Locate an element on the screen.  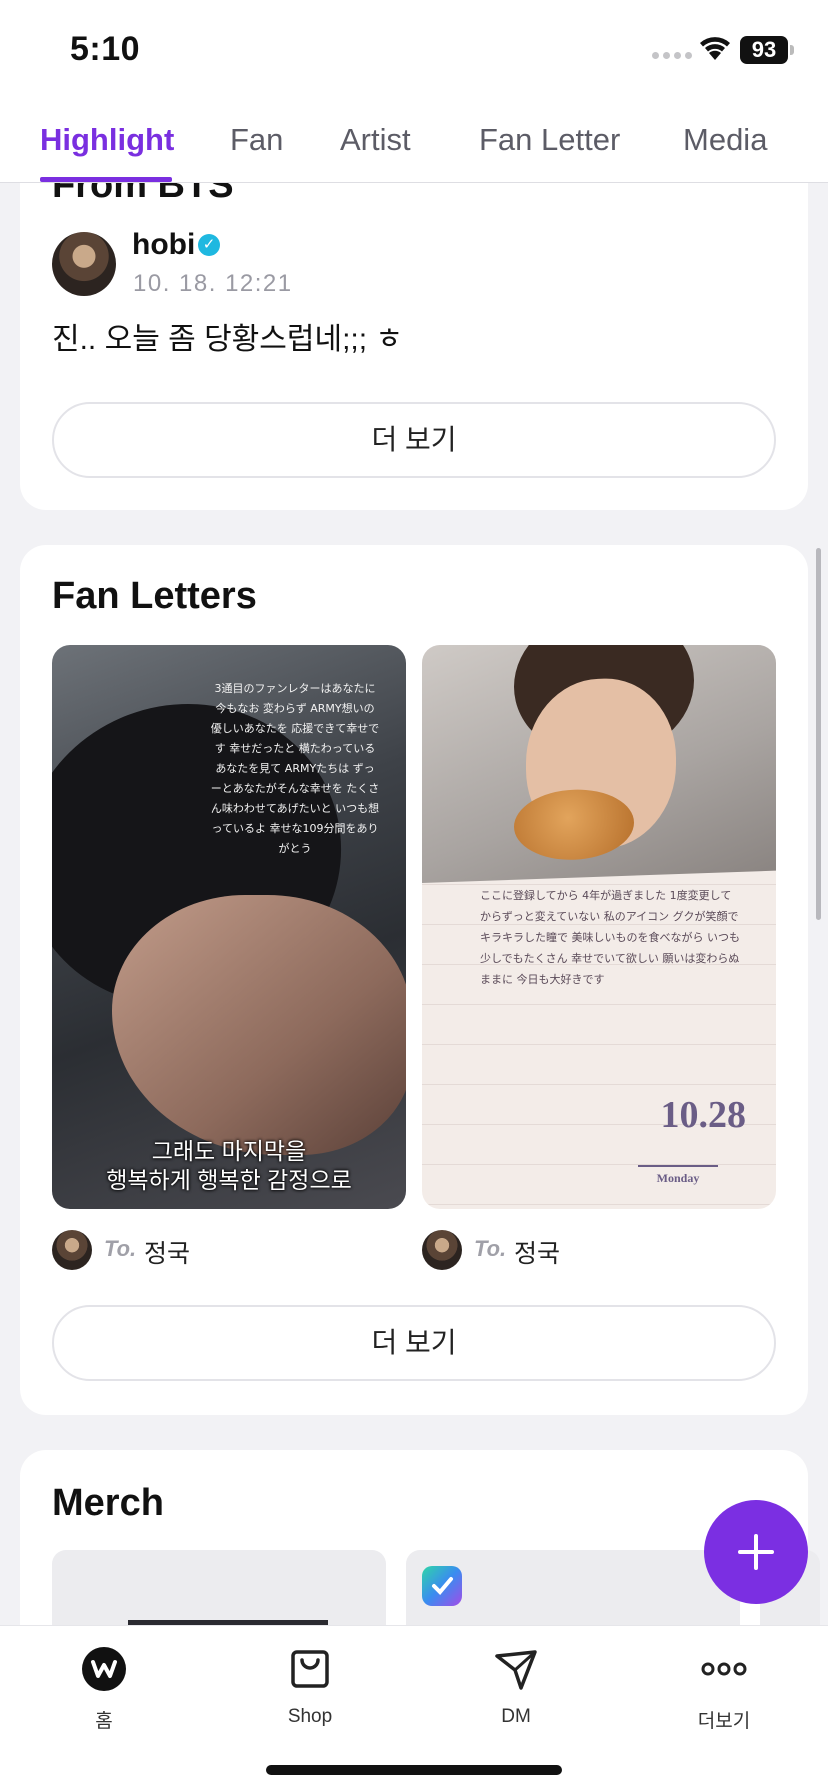
nav-more-label: 더보기 is located at coordinates (724, 1721).